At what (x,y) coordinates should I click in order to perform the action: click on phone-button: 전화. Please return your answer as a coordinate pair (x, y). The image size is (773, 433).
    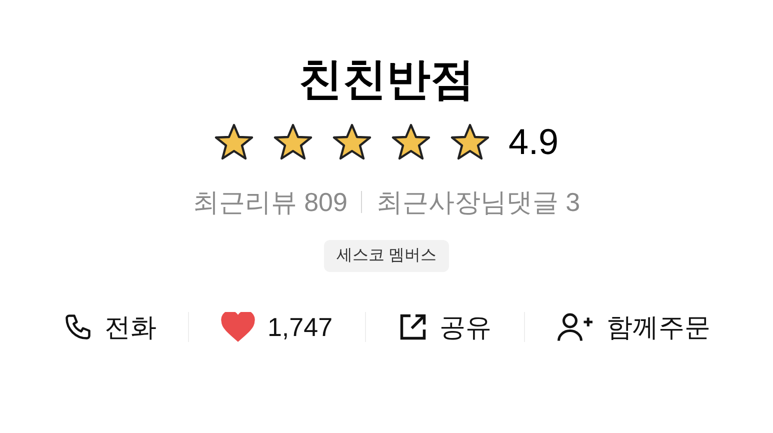
    Looking at the image, I should click on (109, 327).